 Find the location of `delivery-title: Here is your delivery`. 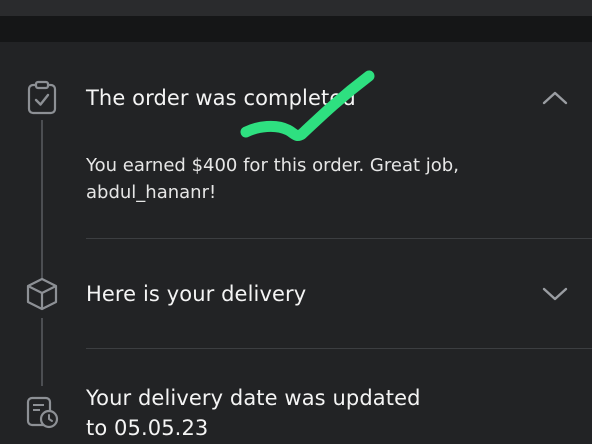

delivery-title: Here is your delivery is located at coordinates (196, 294).